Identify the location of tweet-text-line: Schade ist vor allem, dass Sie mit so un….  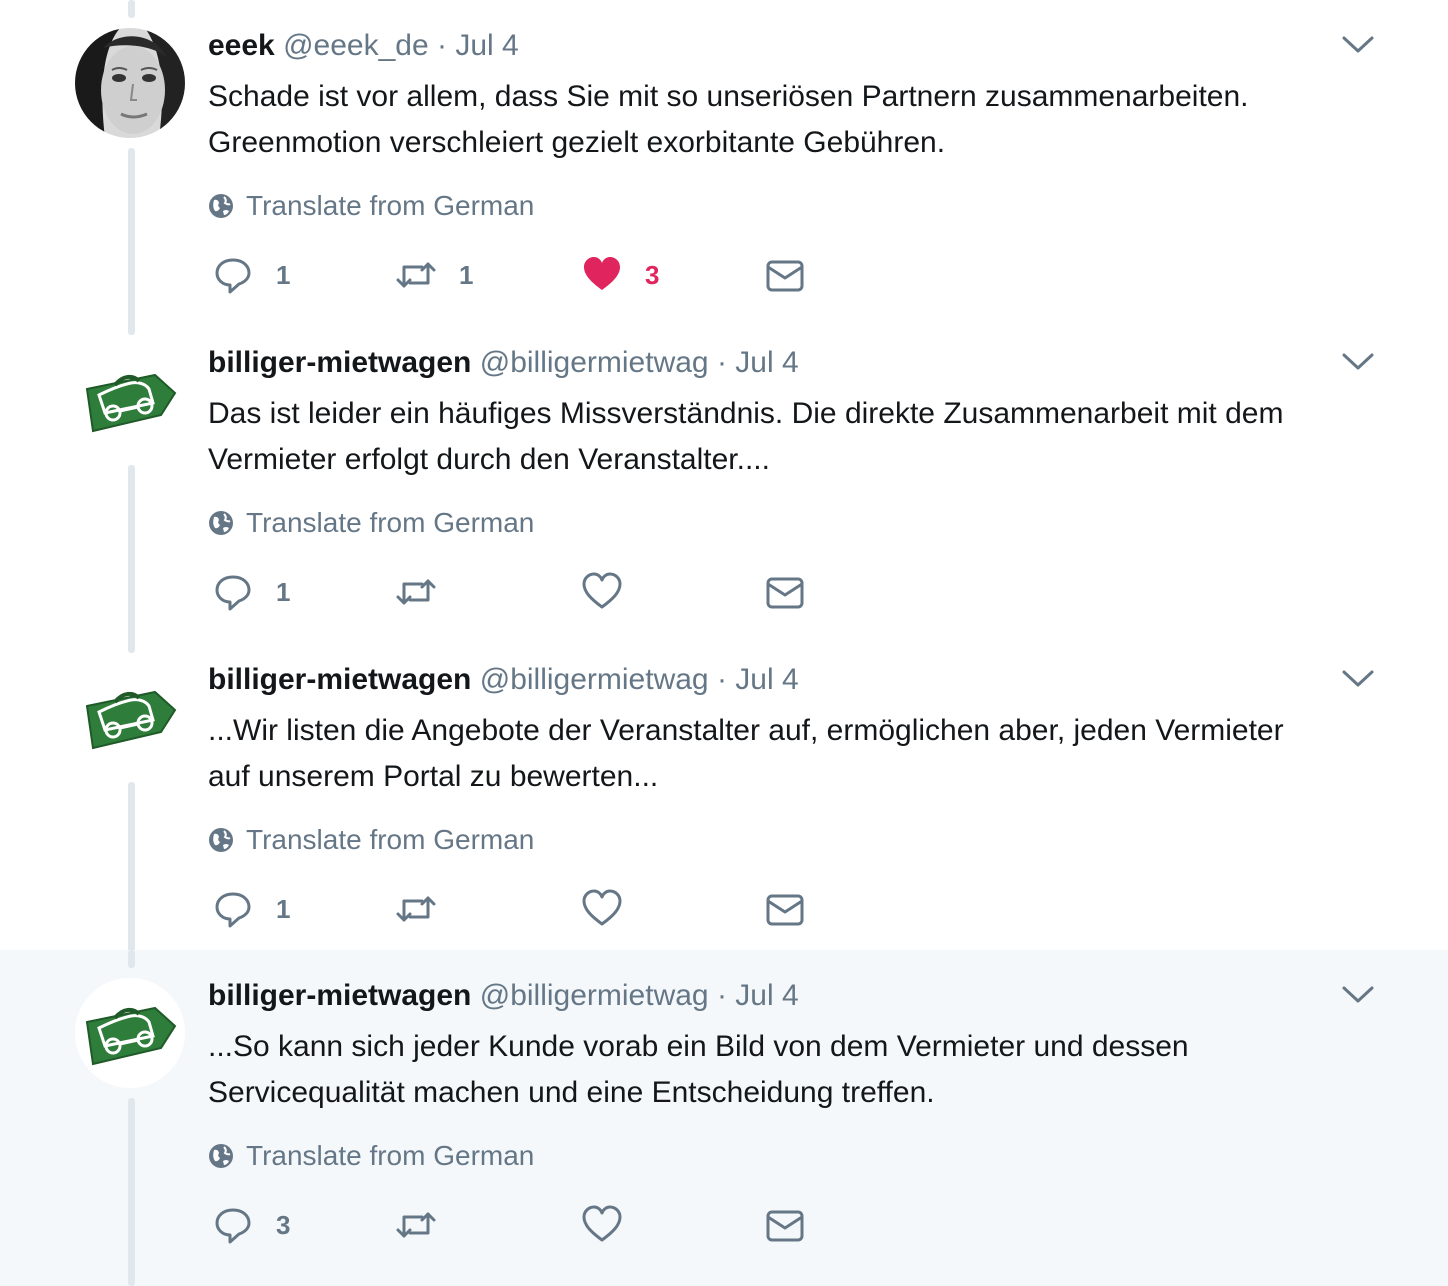
(728, 96).